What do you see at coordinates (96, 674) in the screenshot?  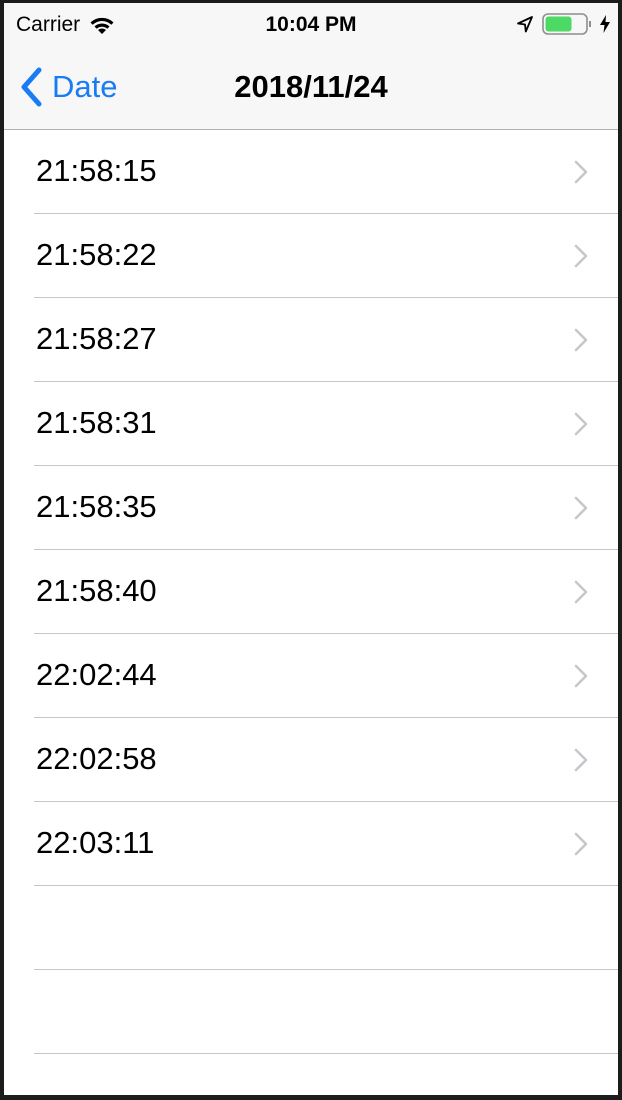 I see `list-item-label: 22:02:44` at bounding box center [96, 674].